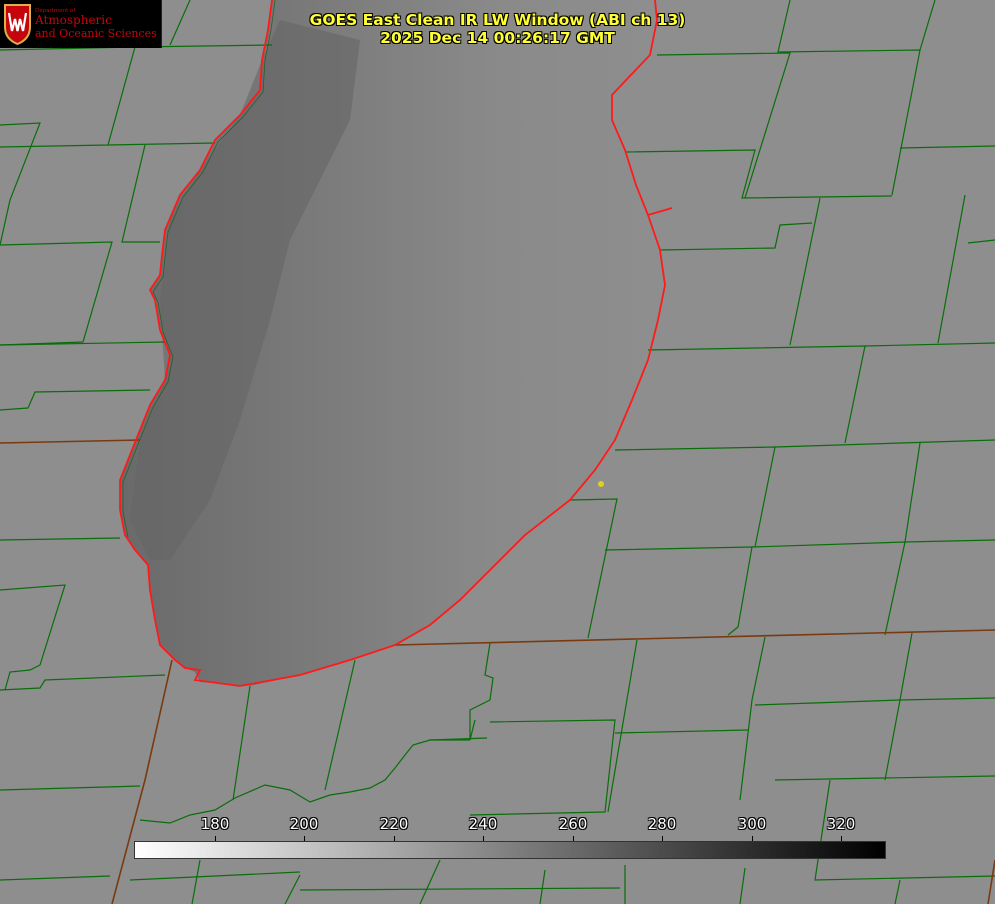  What do you see at coordinates (841, 824) in the screenshot?
I see `colorbar-tick-label: 320` at bounding box center [841, 824].